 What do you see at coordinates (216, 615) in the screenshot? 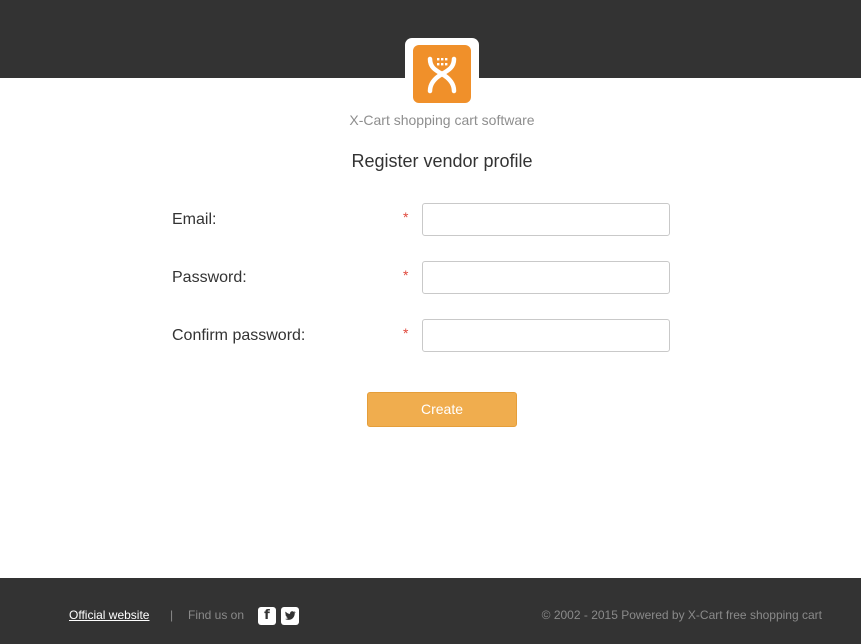
I see `find-us-label: Find us on` at bounding box center [216, 615].